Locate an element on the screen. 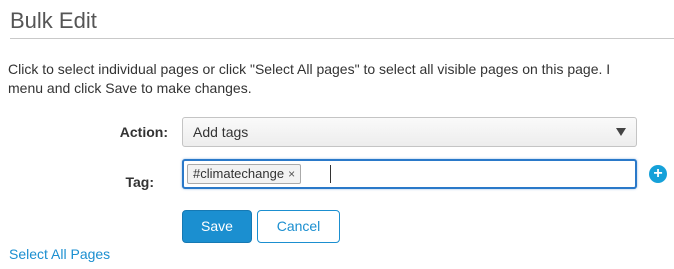  tag-chip: #climatechange × is located at coordinates (244, 174).